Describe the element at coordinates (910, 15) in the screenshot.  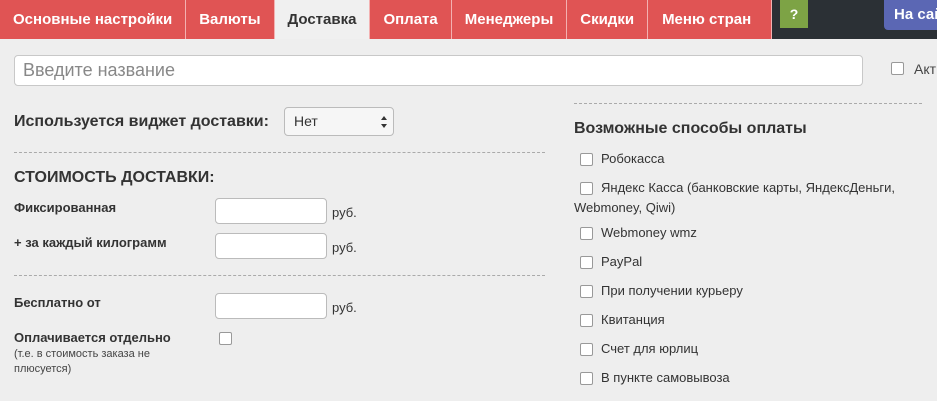
I see `to-site-button: На сай` at that location.